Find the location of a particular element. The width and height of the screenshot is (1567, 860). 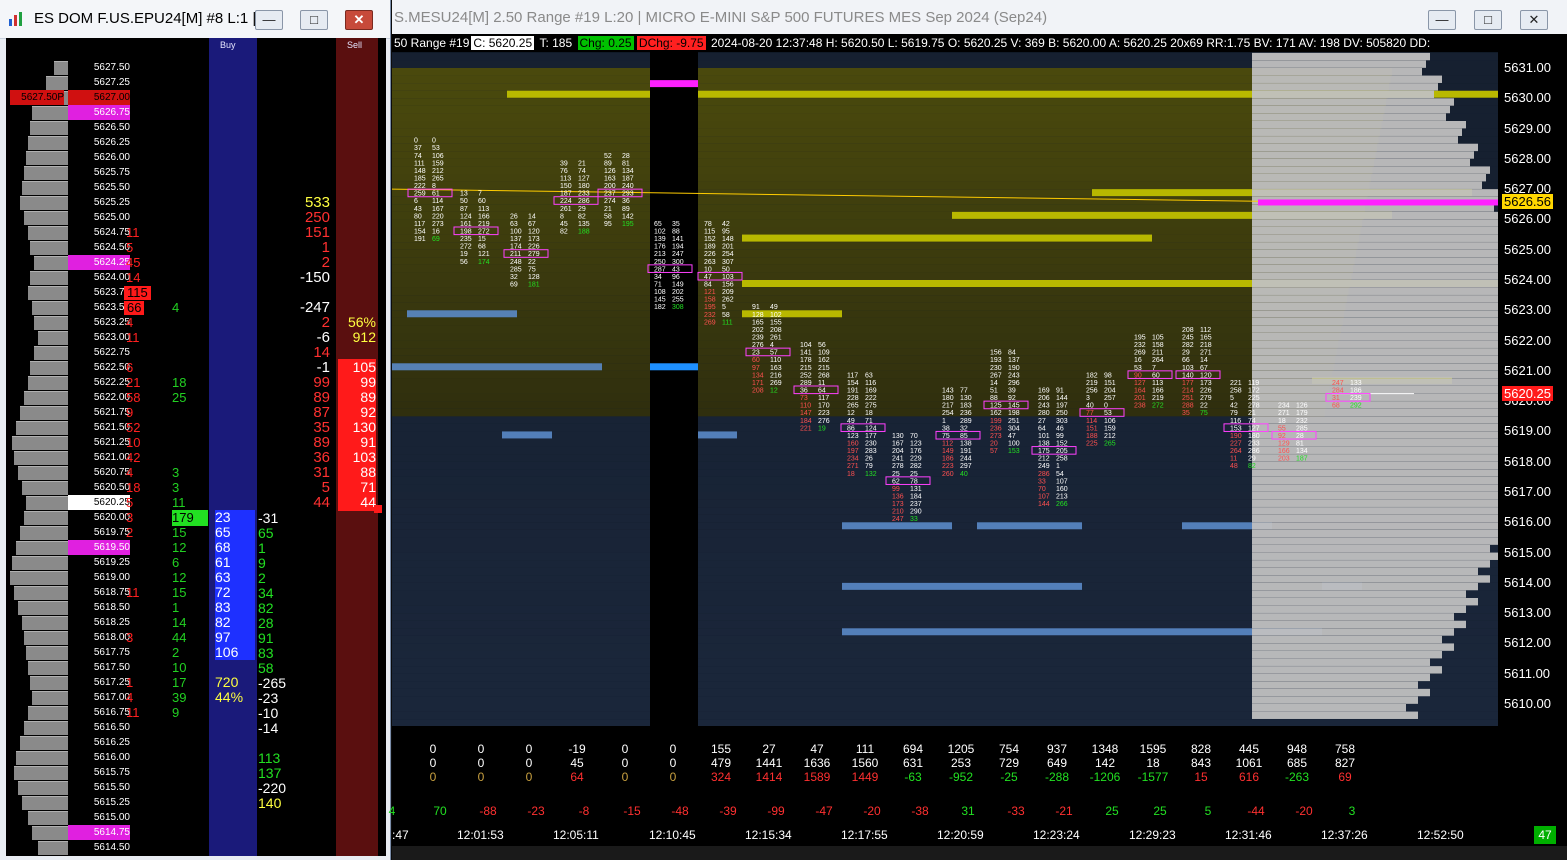

chart-scrollbar is located at coordinates (979, 853).